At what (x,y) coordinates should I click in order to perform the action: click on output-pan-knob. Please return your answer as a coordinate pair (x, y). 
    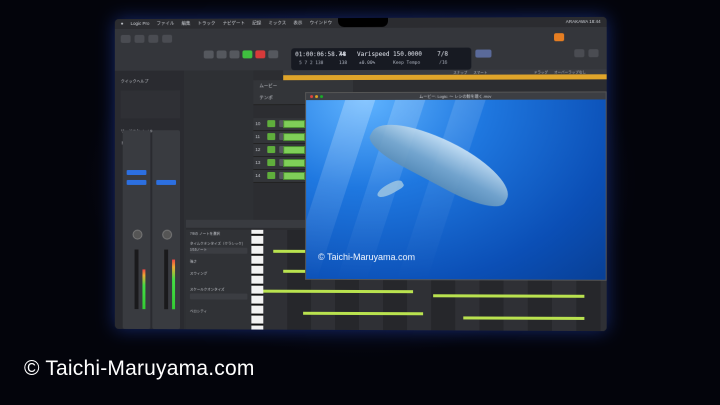
    Looking at the image, I should click on (167, 234).